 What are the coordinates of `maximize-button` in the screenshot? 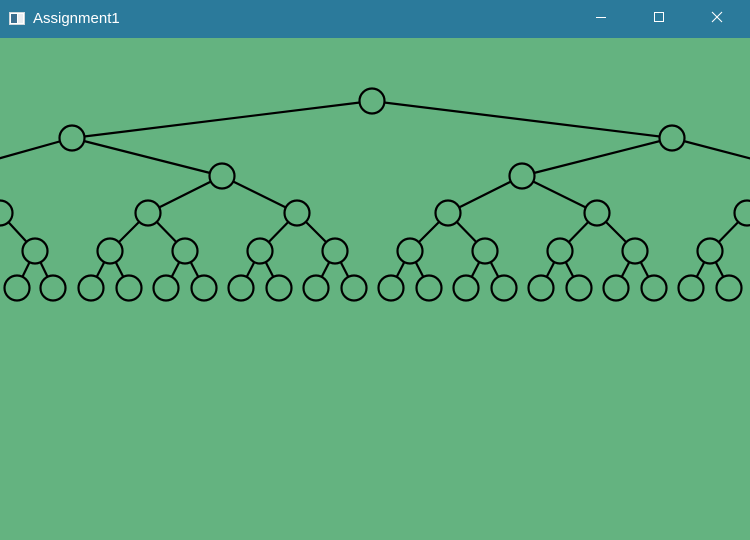 It's located at (659, 19).